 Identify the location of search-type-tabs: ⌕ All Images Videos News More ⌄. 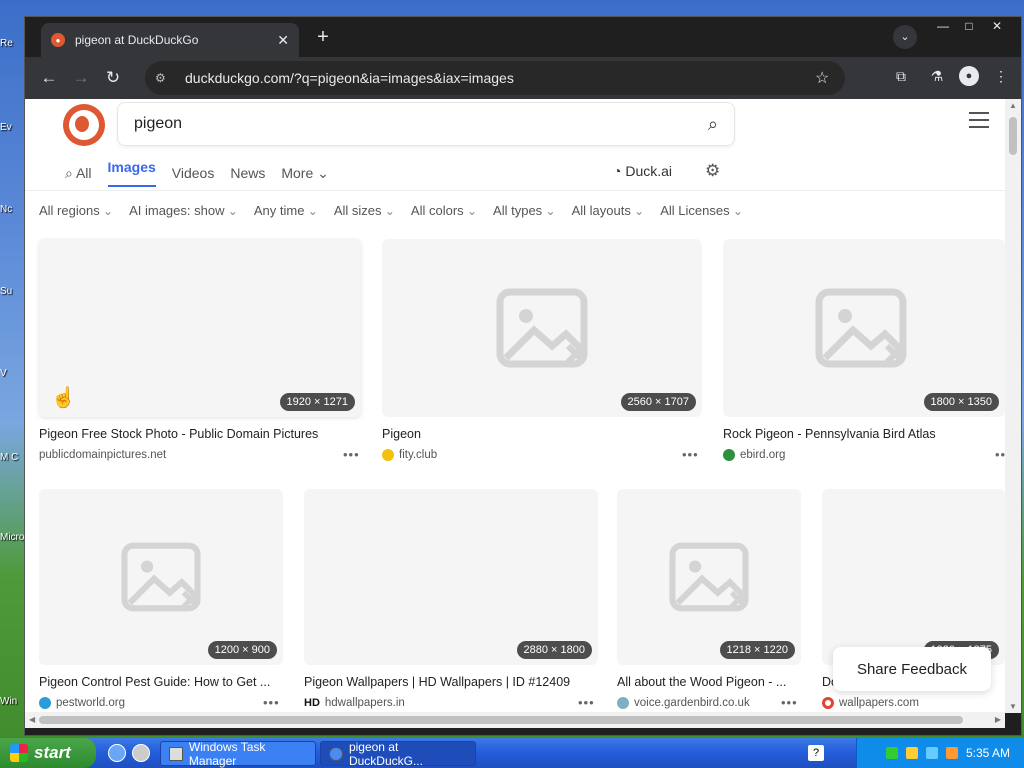
(197, 173).